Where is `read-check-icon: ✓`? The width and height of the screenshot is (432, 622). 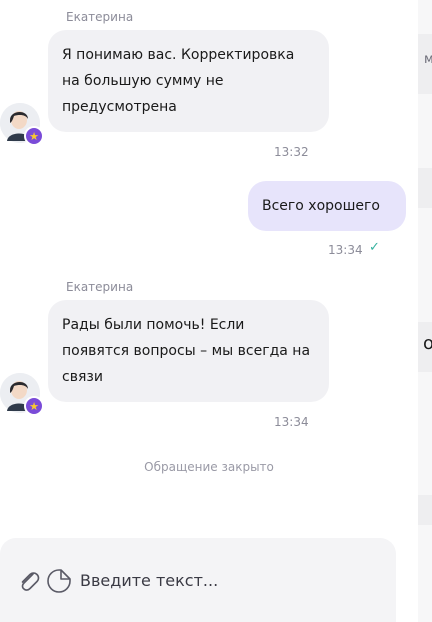 read-check-icon: ✓ is located at coordinates (374, 247).